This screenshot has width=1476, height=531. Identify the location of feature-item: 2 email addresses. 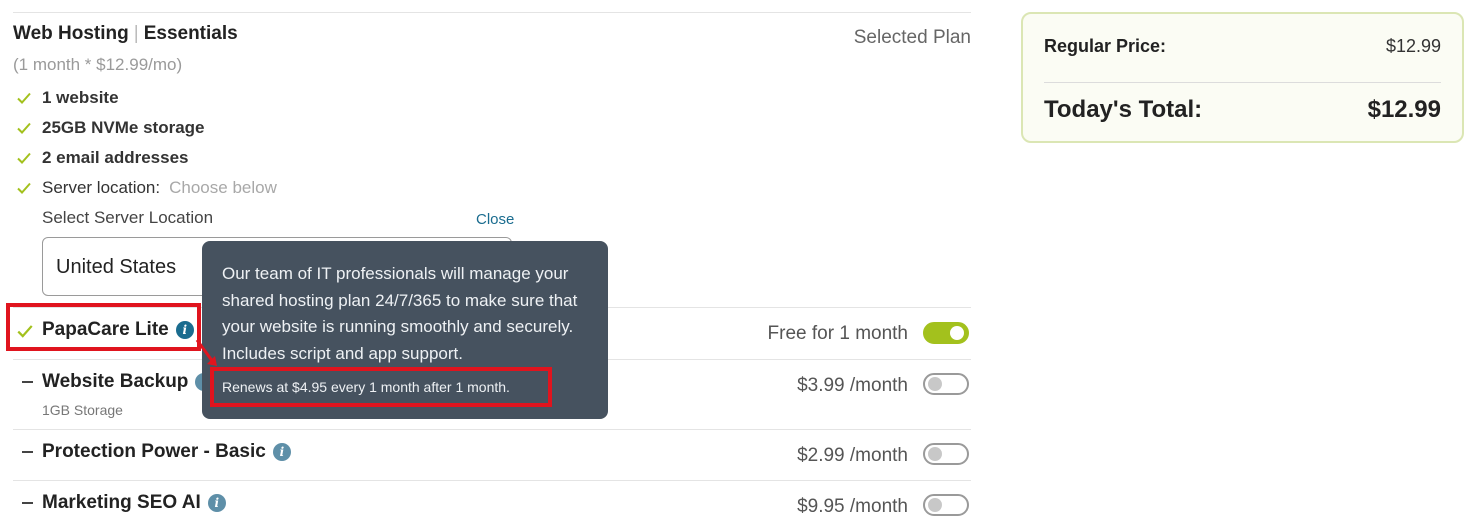
(102, 158).